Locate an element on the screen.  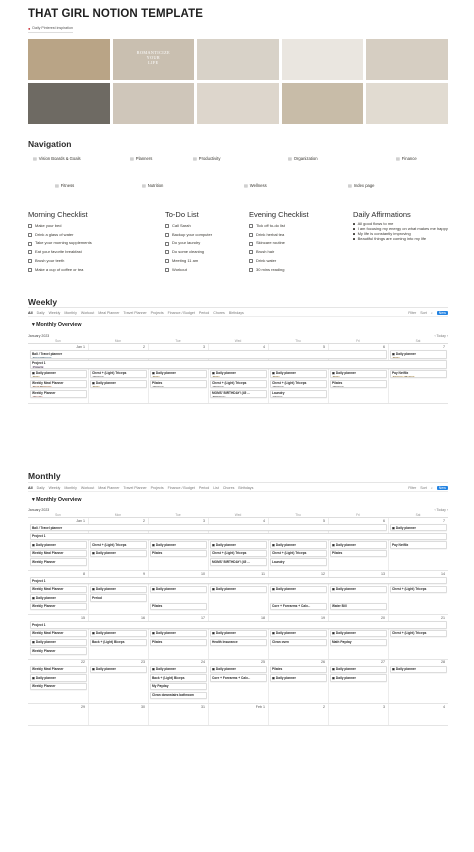
checklist-item: Meeting 11 am is located at coordinates (188, 261).